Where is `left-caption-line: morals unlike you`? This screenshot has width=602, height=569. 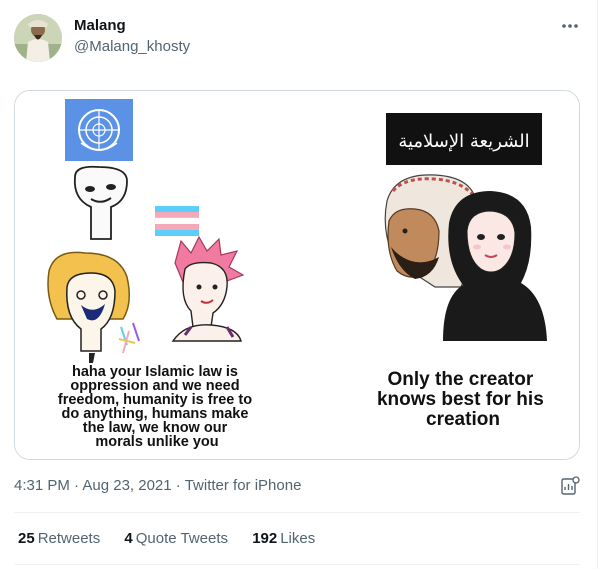 left-caption-line: morals unlike you is located at coordinates (156, 442).